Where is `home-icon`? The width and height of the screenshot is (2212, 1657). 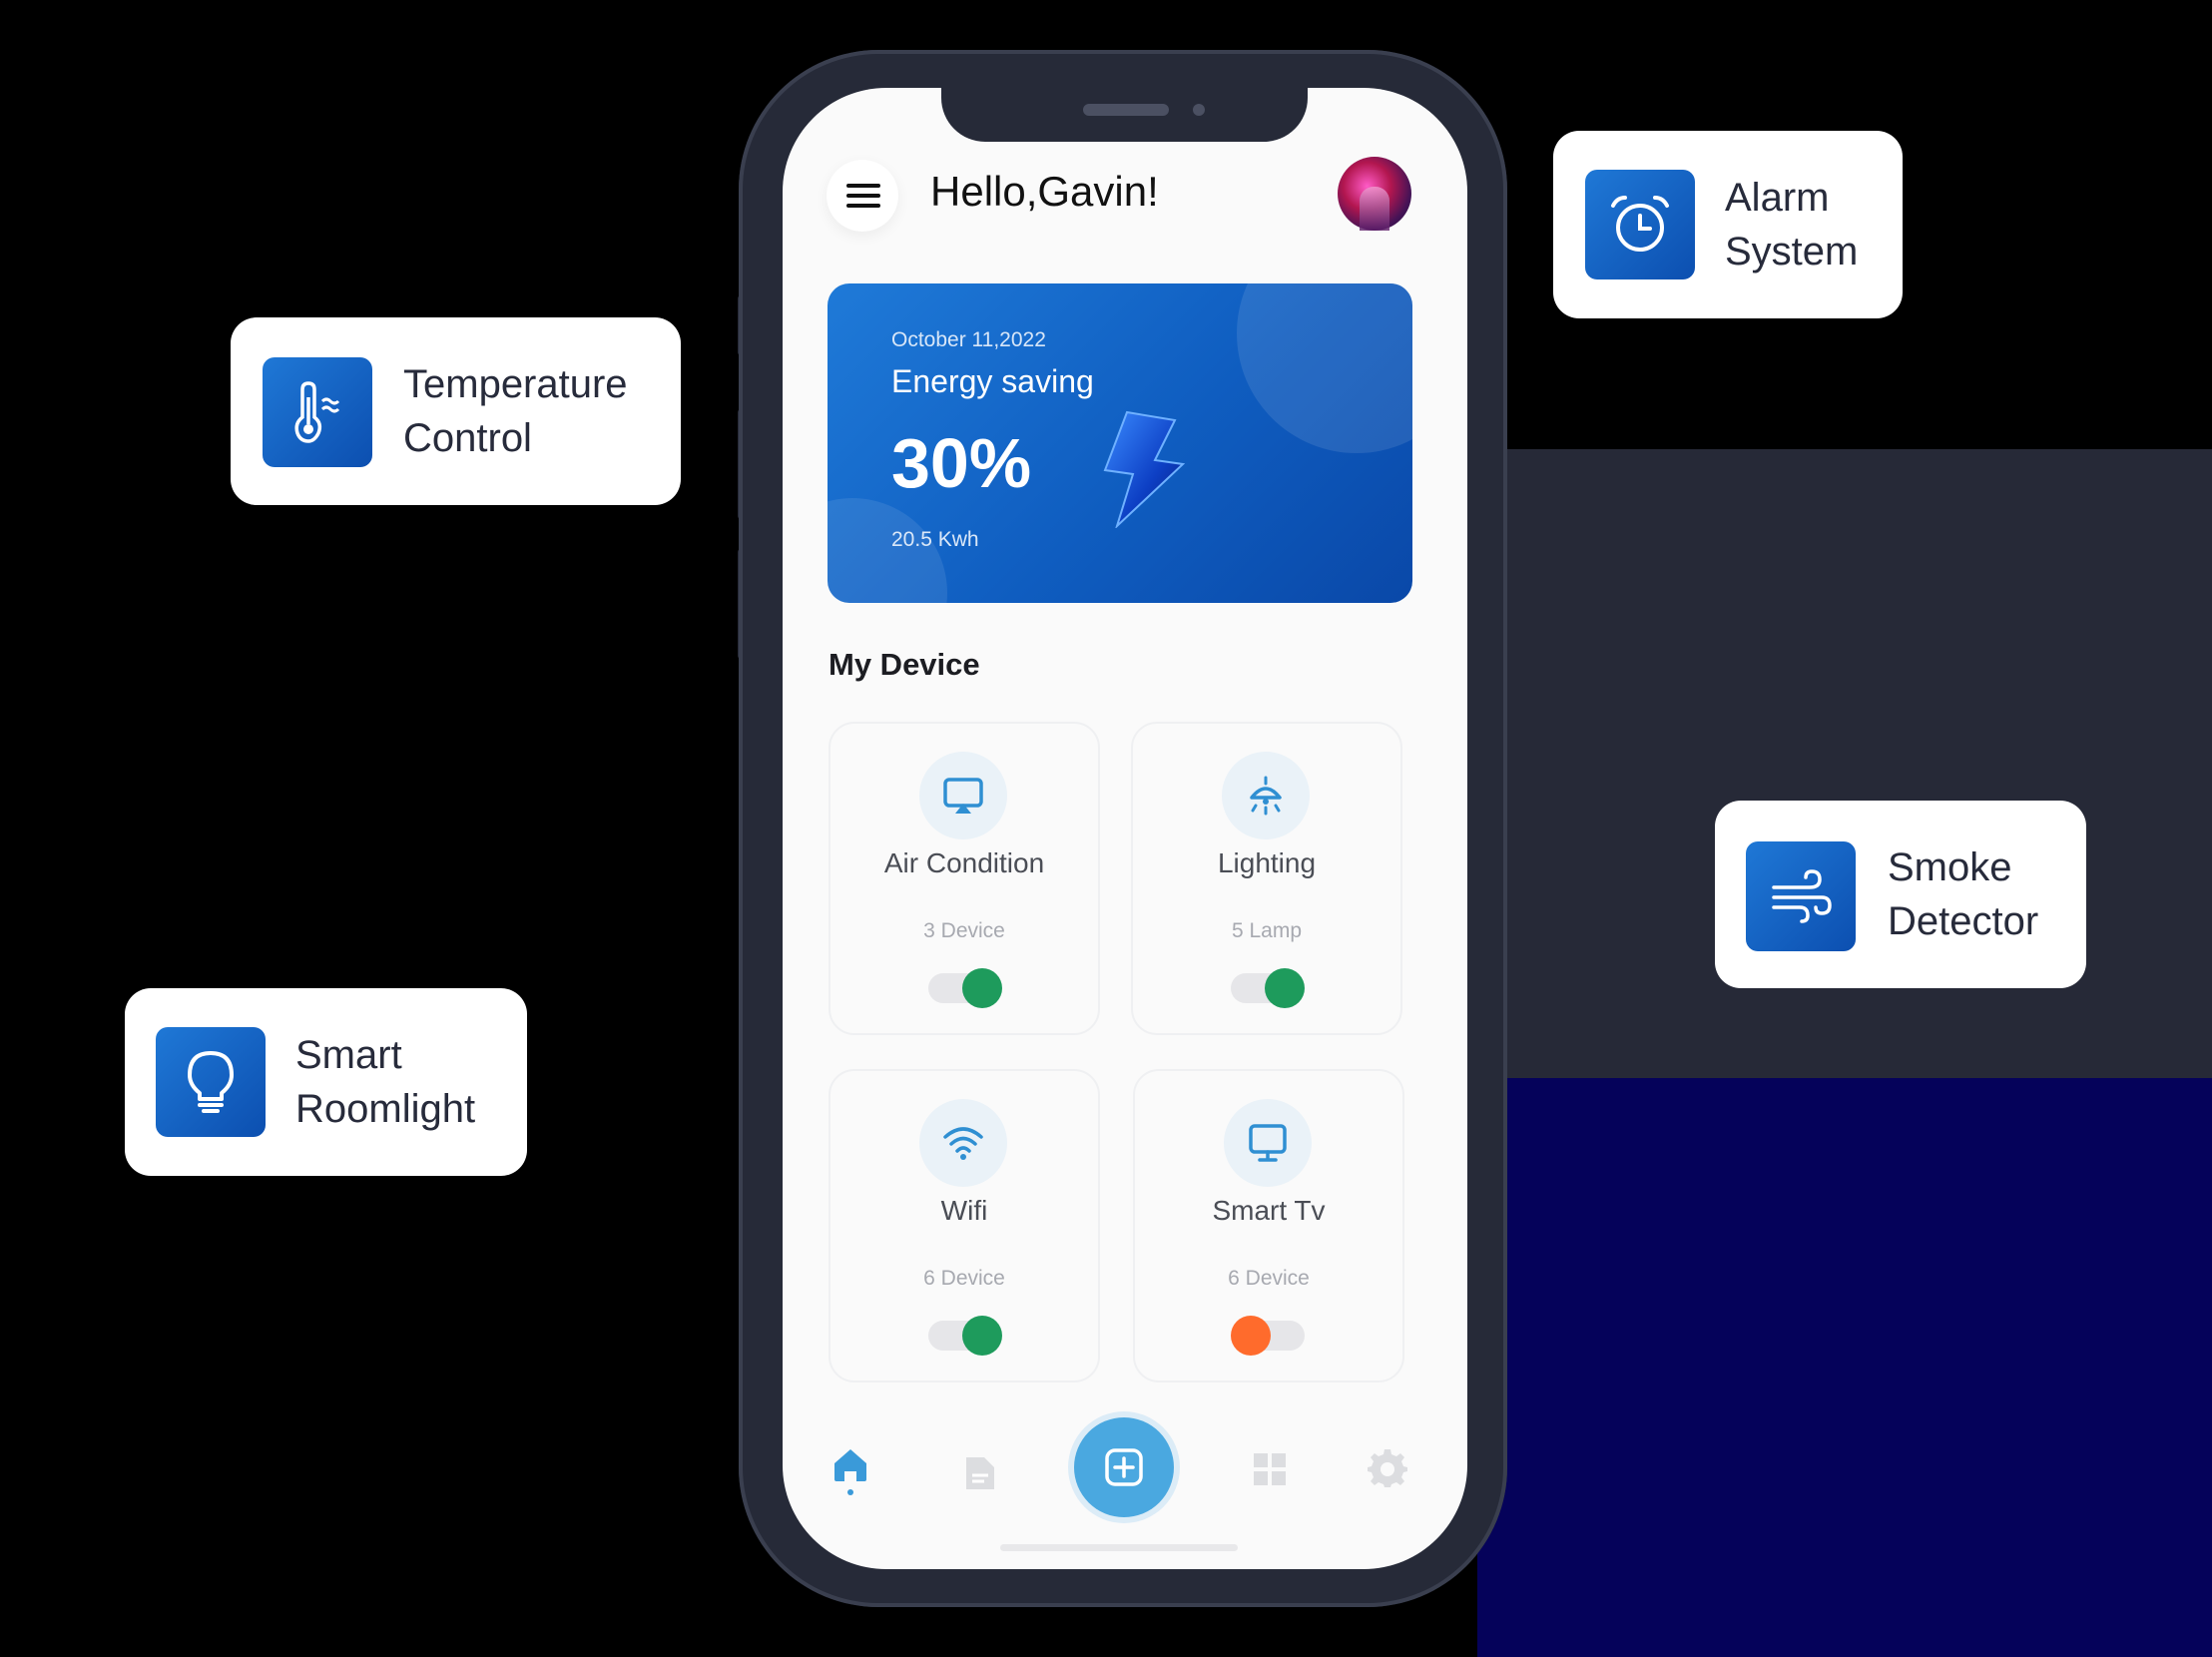
home-icon is located at coordinates (850, 1465).